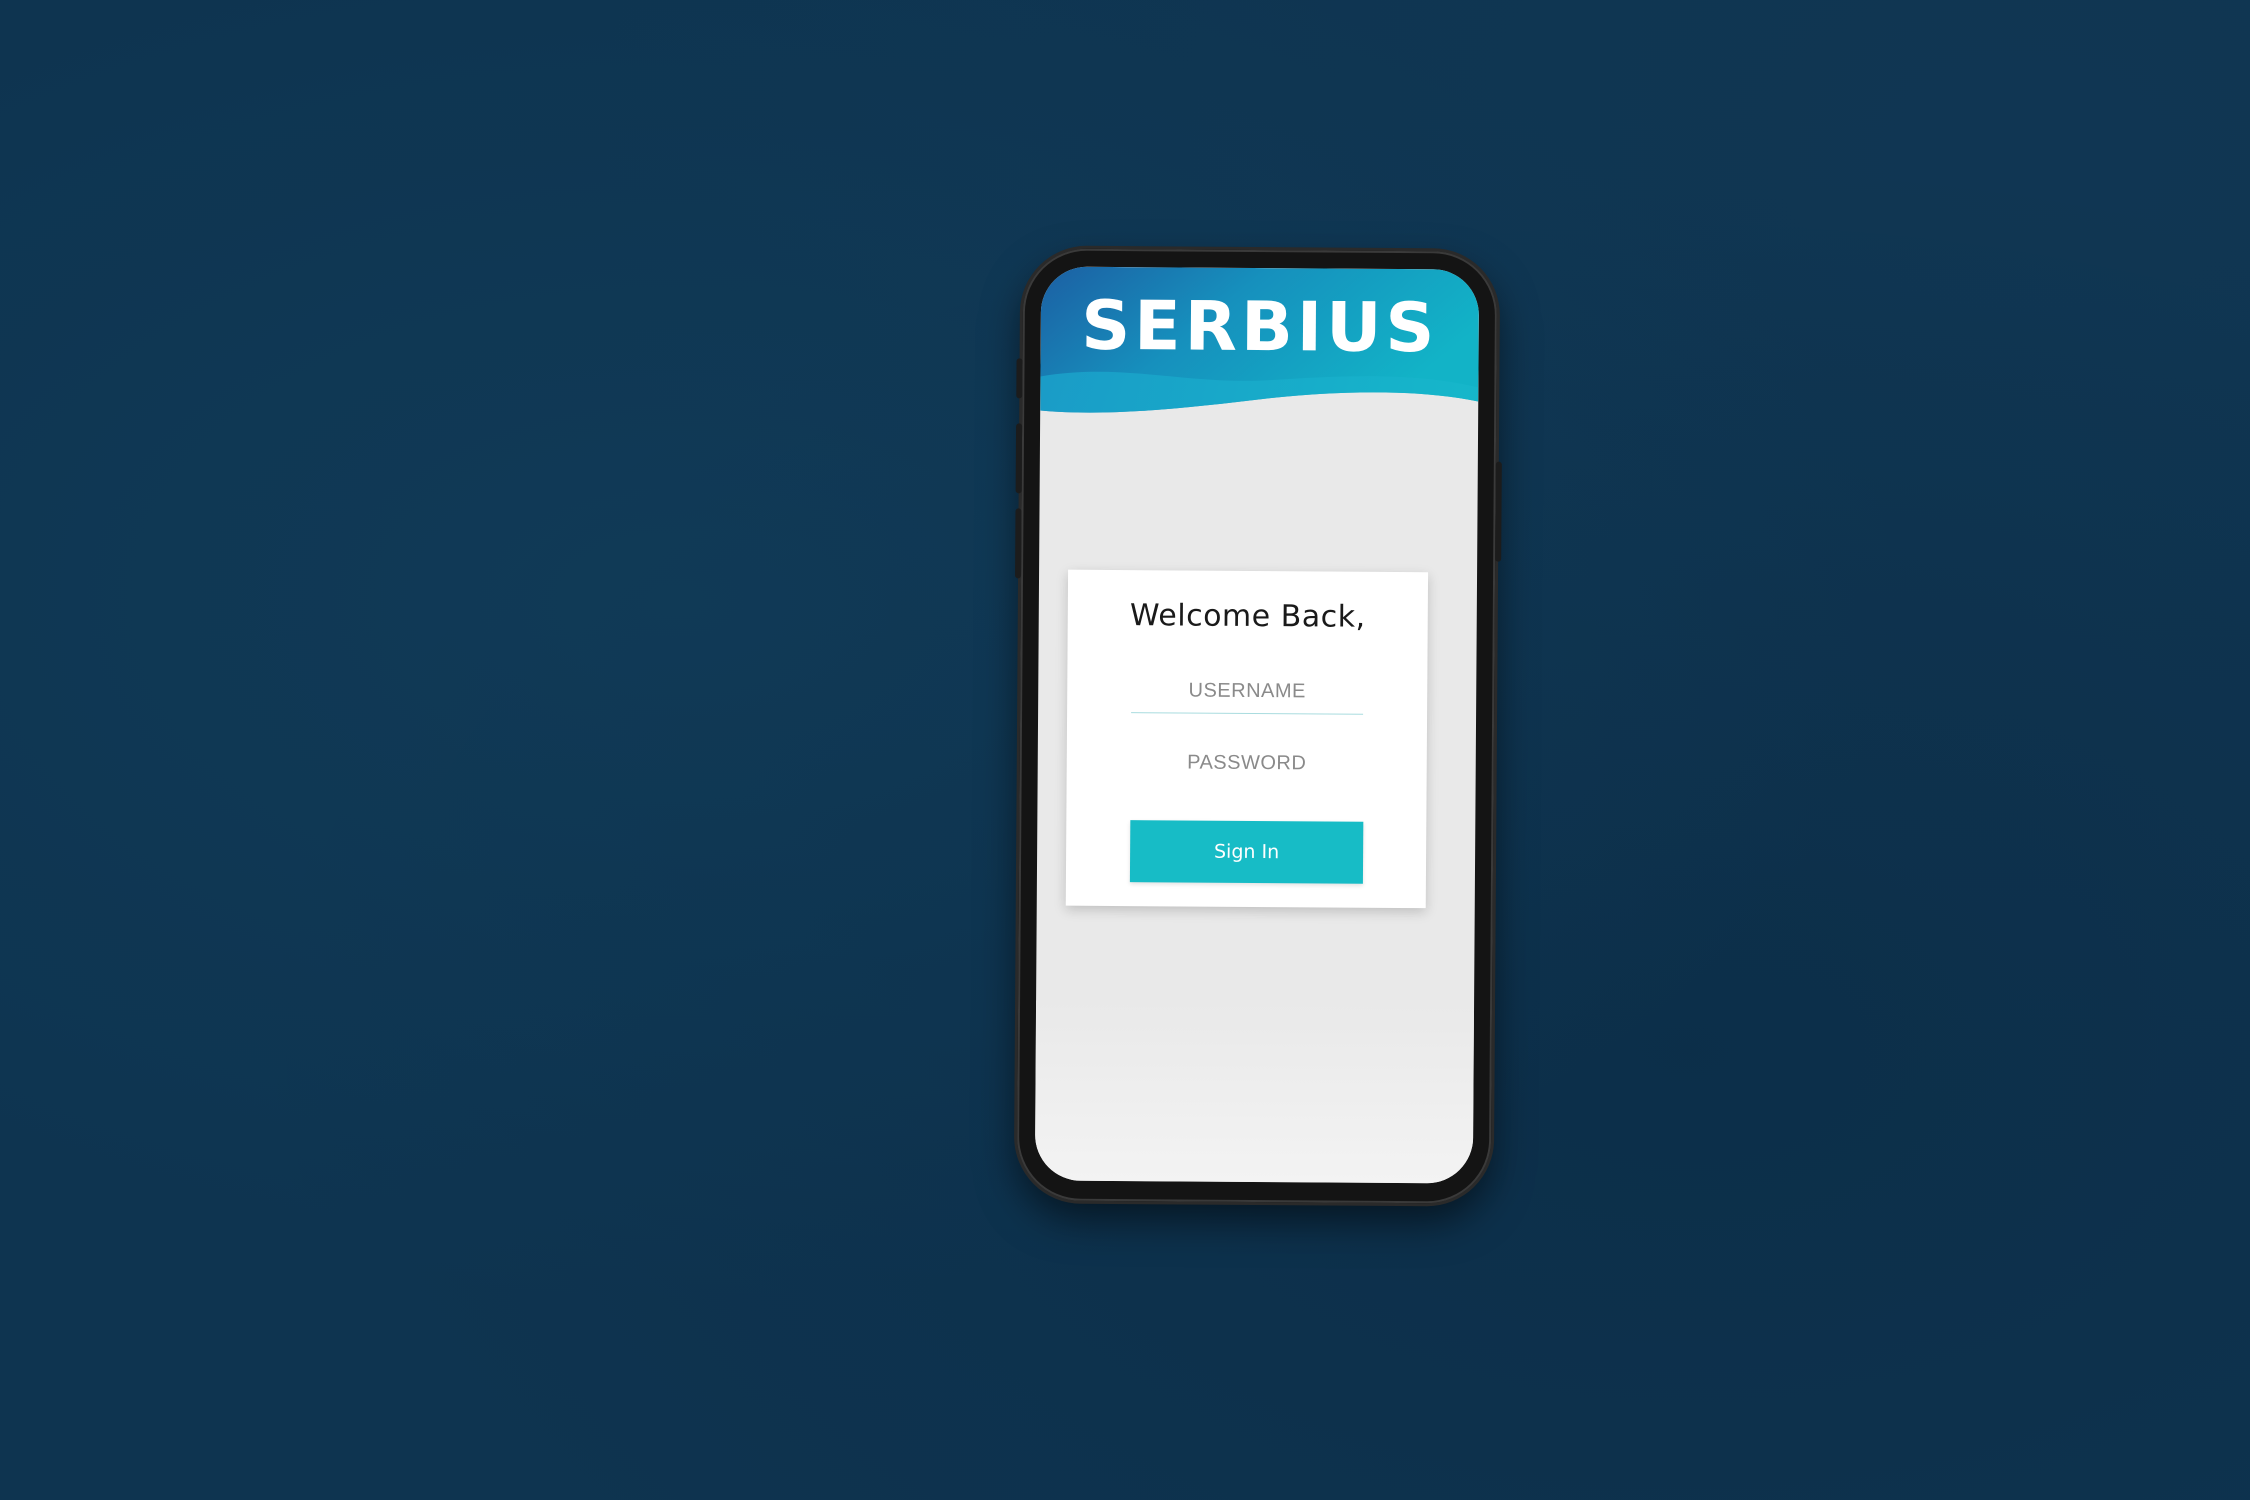 The height and width of the screenshot is (1500, 2250). Describe the element at coordinates (1247, 691) in the screenshot. I see `username-input` at that location.